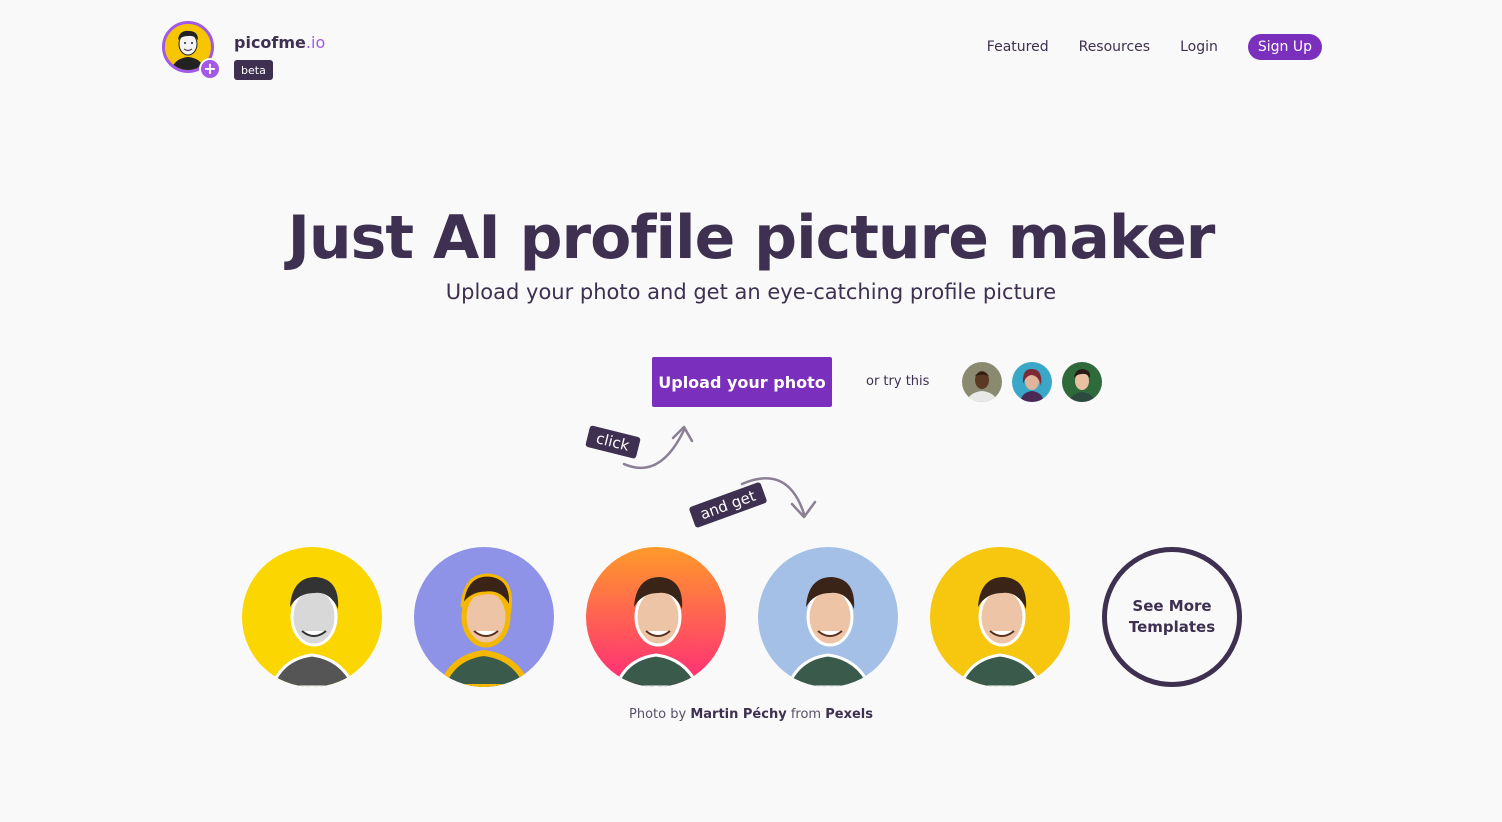 The image size is (1502, 822). What do you see at coordinates (751, 238) in the screenshot?
I see `hero-title: Just AI profile picture maker` at bounding box center [751, 238].